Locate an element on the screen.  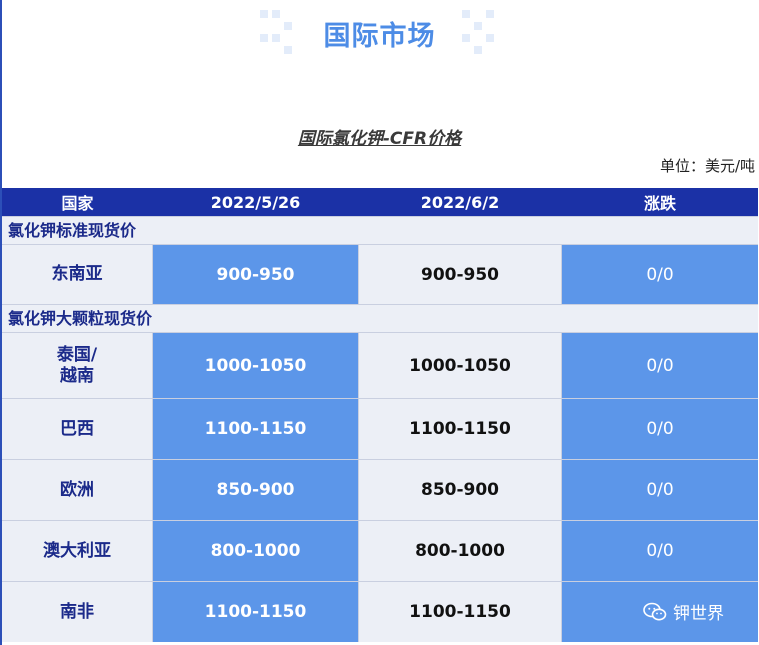
country-cell: 澳大利亚 is located at coordinates (77, 551).